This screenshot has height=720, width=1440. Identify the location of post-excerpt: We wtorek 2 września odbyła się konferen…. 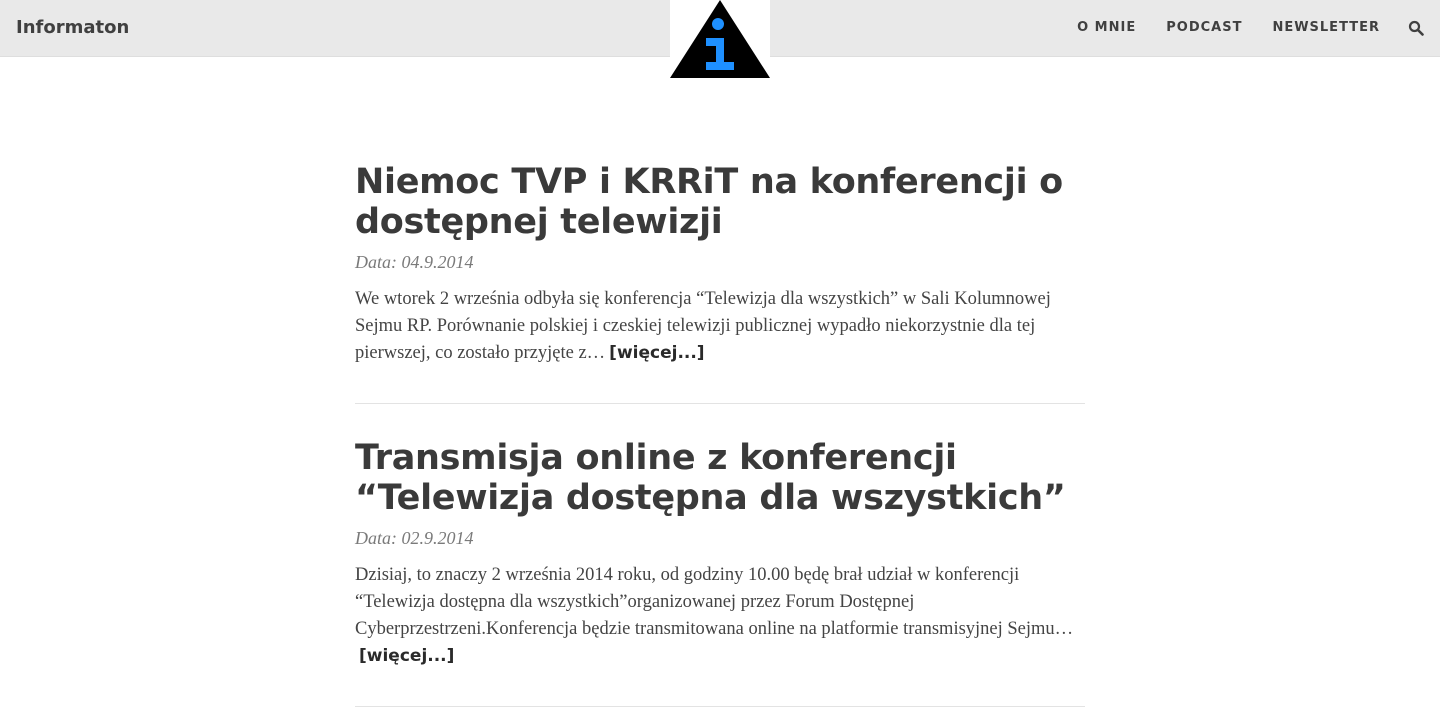
(720, 326).